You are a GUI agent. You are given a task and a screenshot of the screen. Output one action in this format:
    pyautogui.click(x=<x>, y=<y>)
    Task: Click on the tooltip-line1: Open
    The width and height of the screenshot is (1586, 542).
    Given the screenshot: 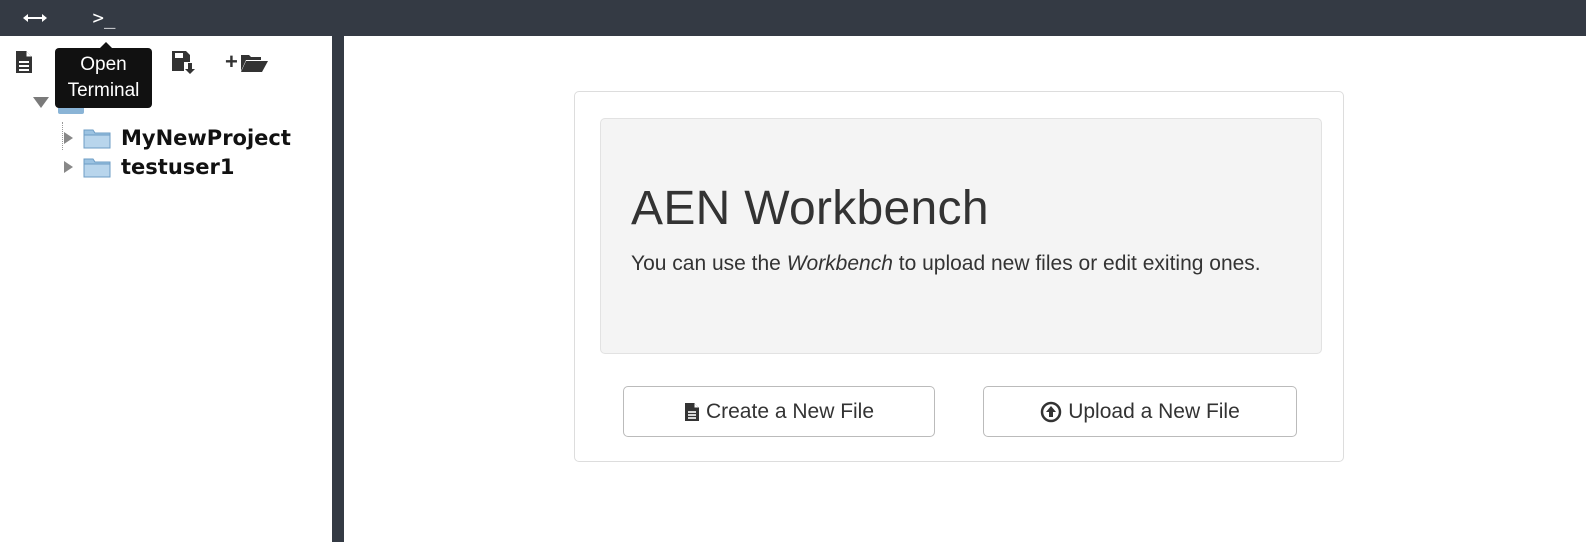 What is the action you would take?
    pyautogui.click(x=103, y=64)
    